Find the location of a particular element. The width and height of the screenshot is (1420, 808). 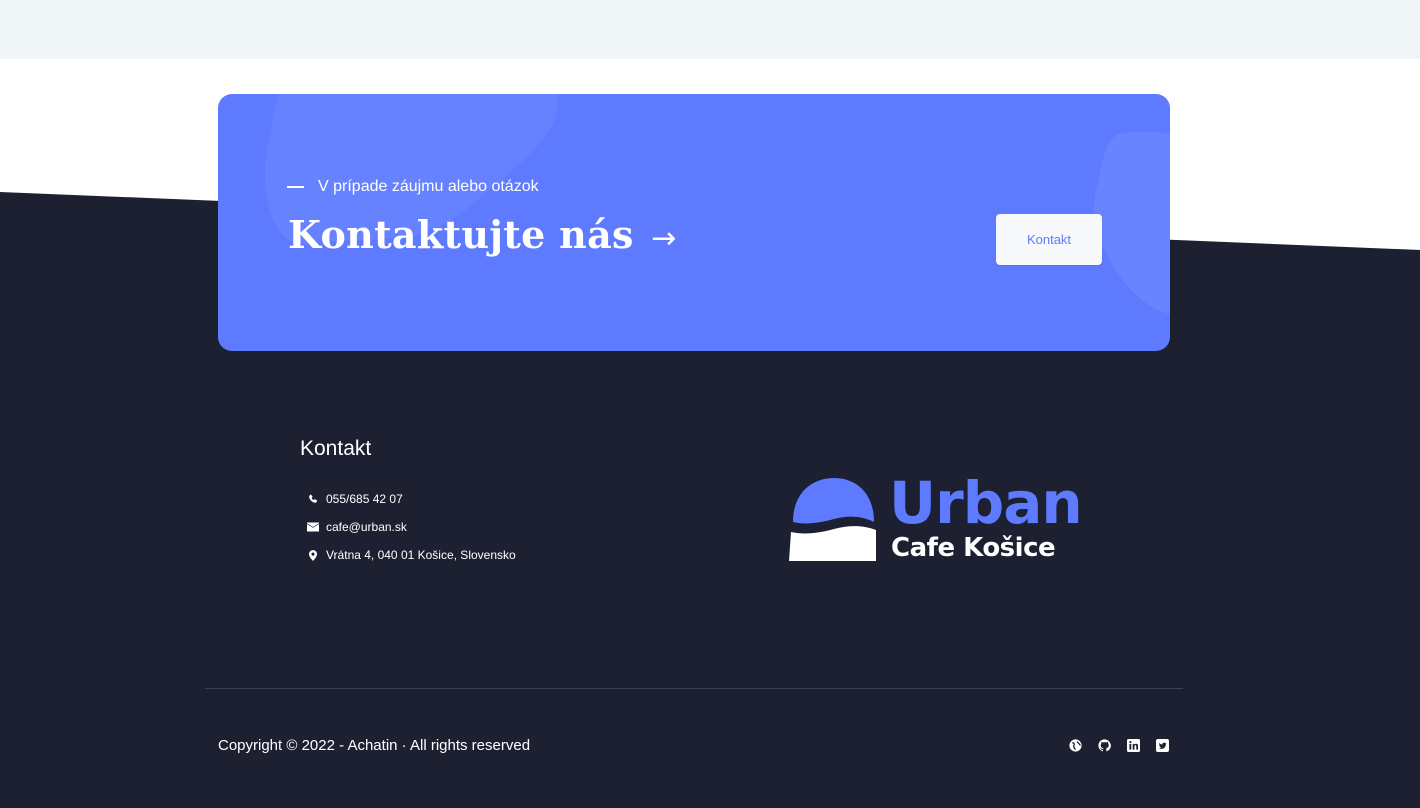

contact-phone: 055/685 42 07 is located at coordinates (457, 499).